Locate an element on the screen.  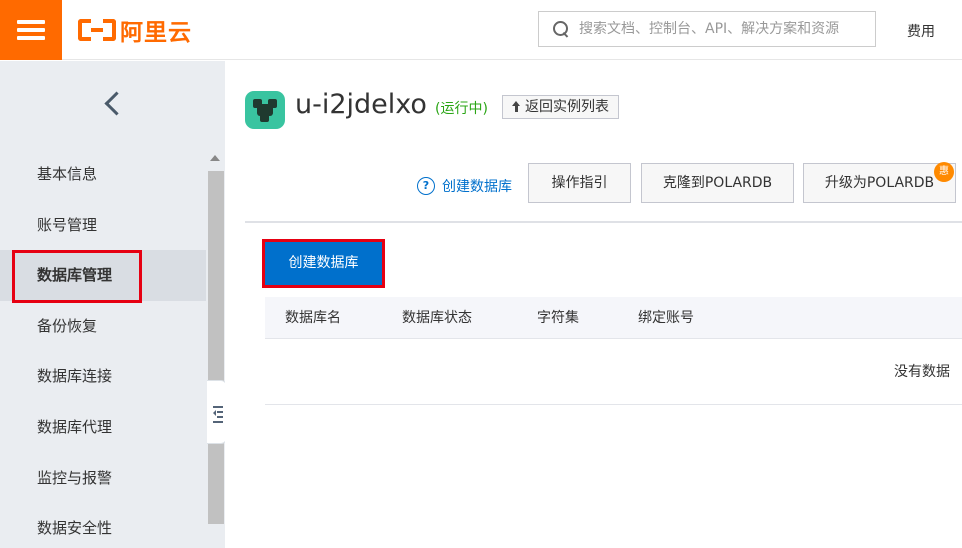
back-to-list-label: 返回实例列表 is located at coordinates (567, 107).